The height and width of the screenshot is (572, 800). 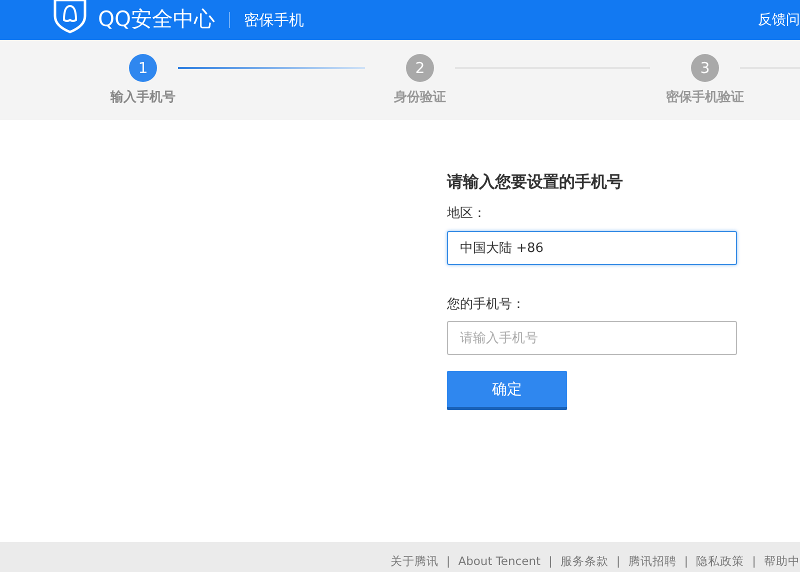 I want to click on footer-link: 服务条款, so click(x=584, y=561).